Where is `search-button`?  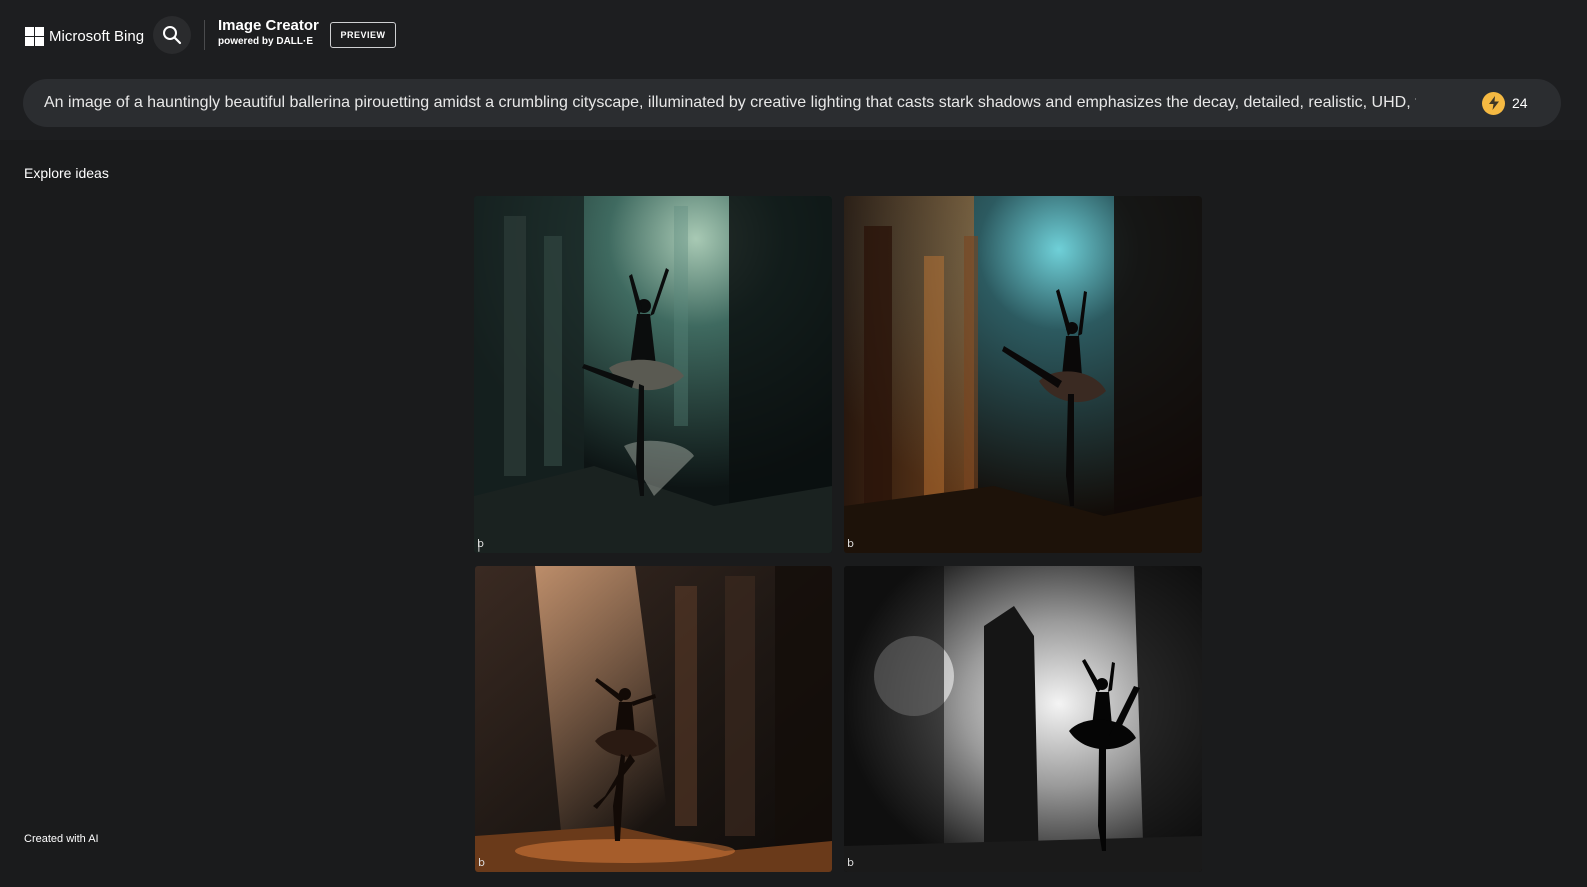 search-button is located at coordinates (172, 35).